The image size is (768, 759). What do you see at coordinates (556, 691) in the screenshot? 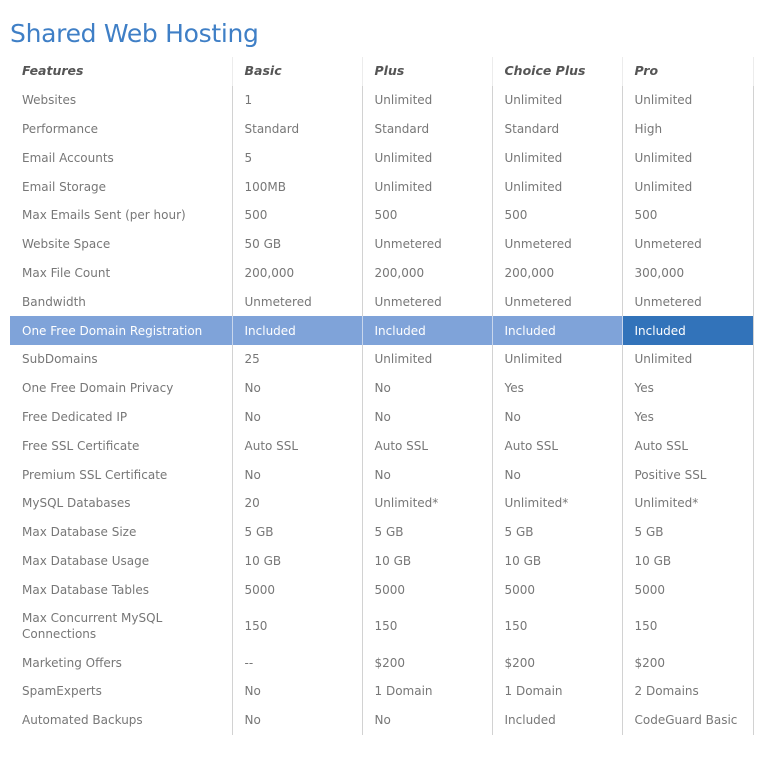
I see `cell-choice-plus: 1 Domain` at bounding box center [556, 691].